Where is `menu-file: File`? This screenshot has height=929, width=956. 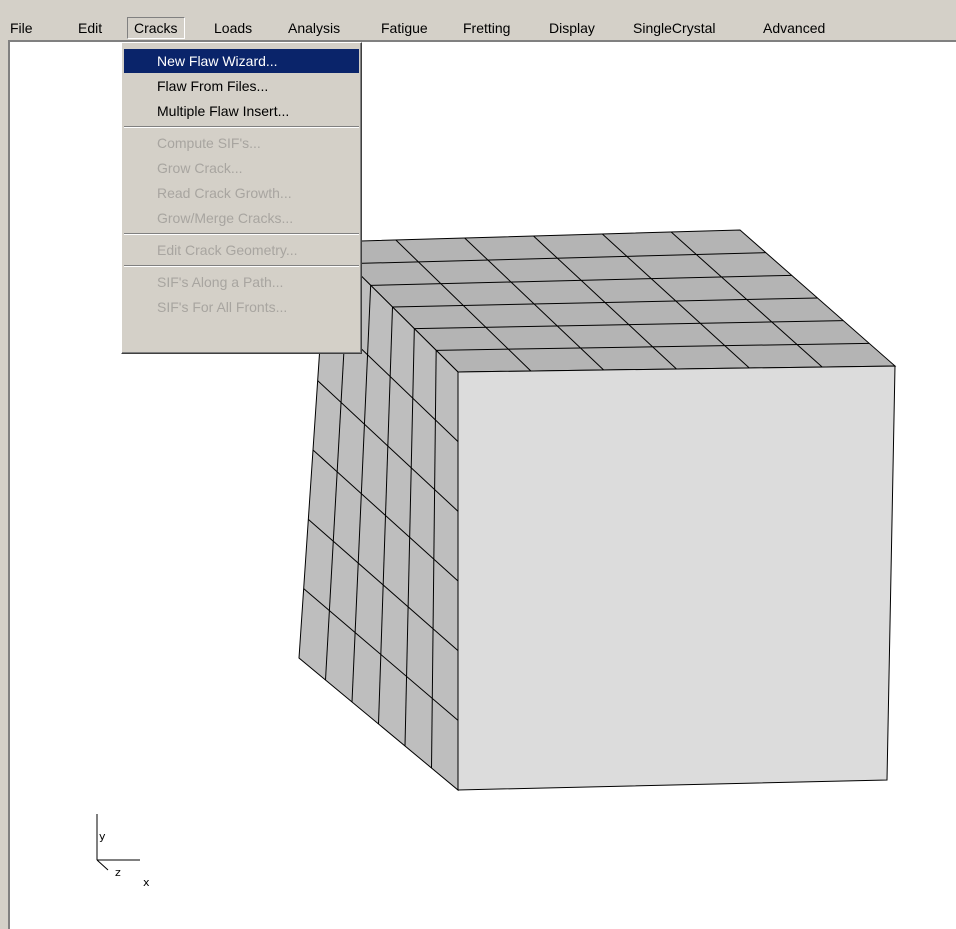 menu-file: File is located at coordinates (21, 28).